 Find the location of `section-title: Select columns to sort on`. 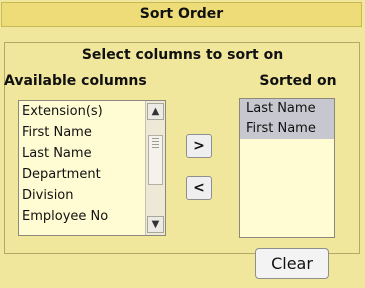

section-title: Select columns to sort on is located at coordinates (182, 55).